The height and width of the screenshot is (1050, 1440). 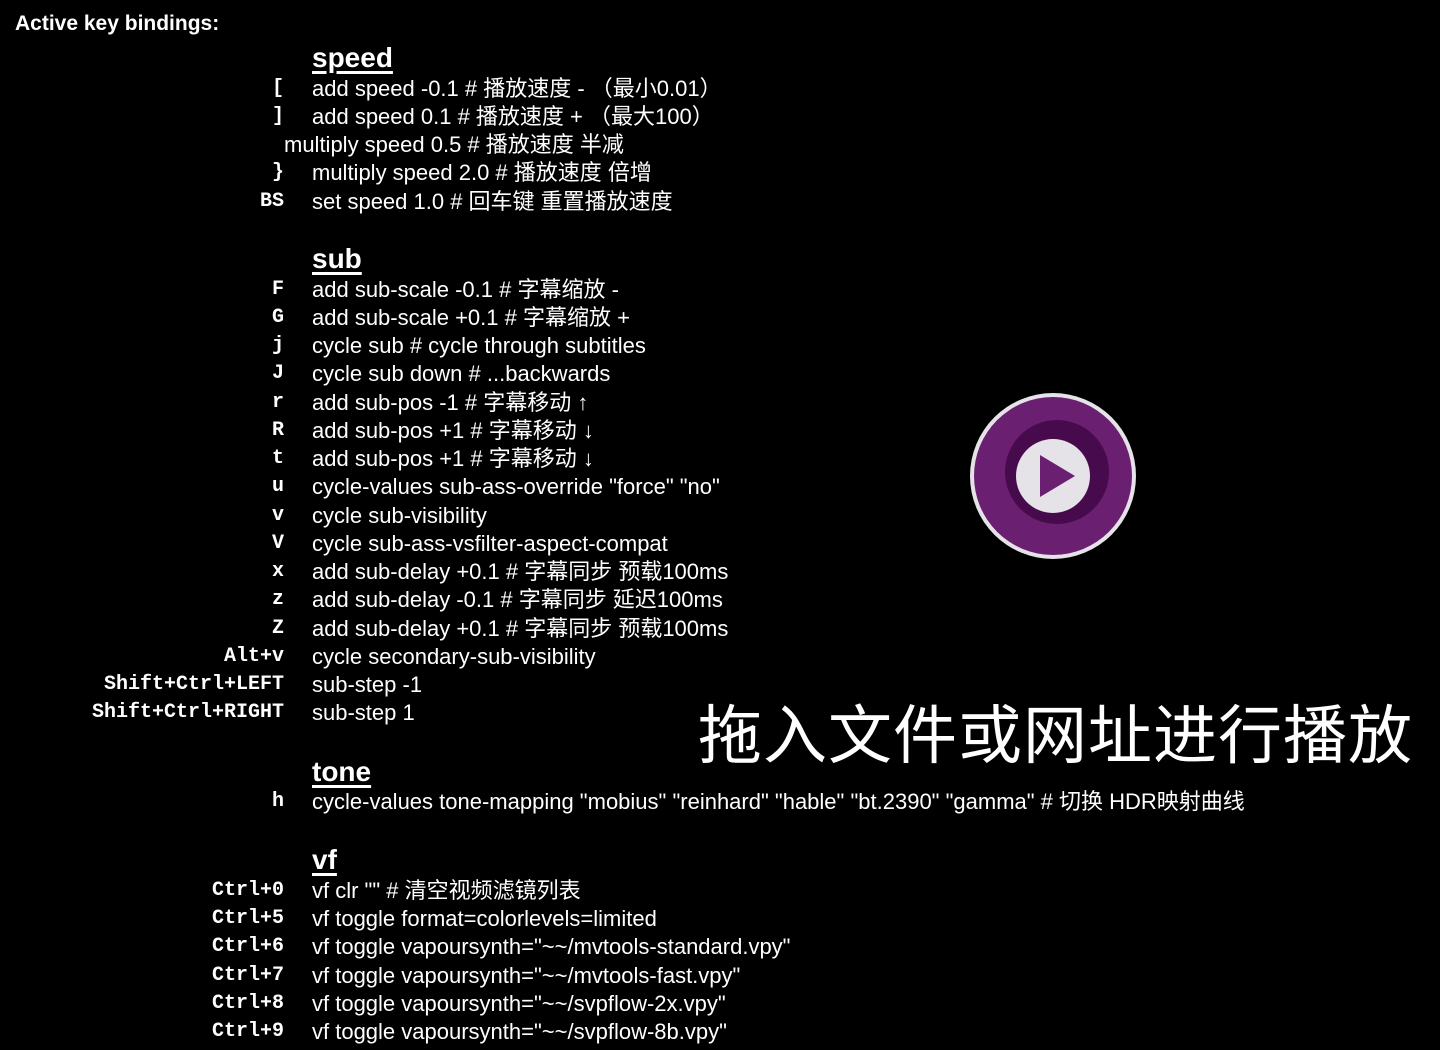 I want to click on binding-key: Ctrl+8, so click(x=247, y=1003).